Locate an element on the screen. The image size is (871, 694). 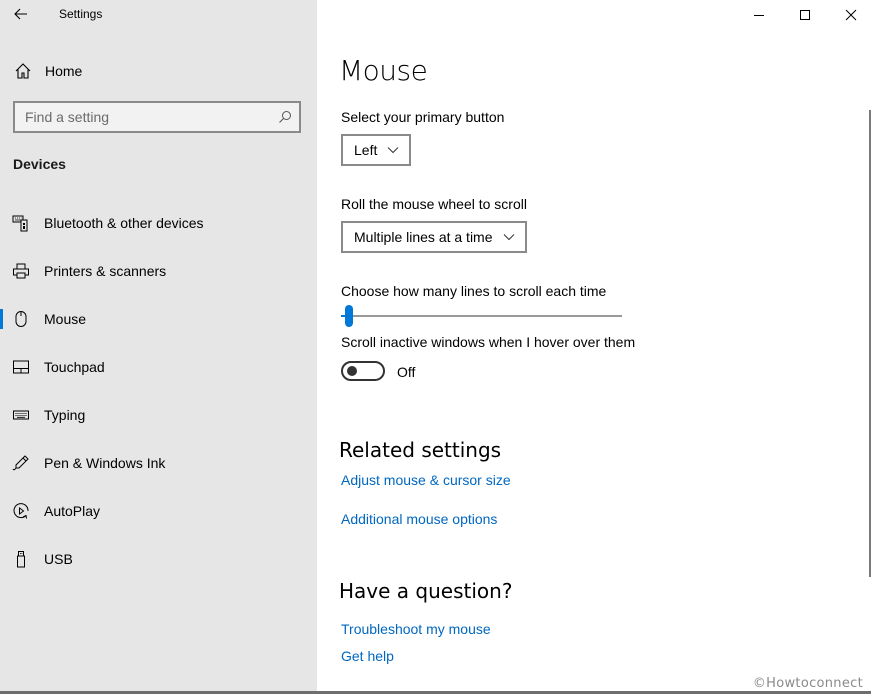
toggle-state-text: Off is located at coordinates (406, 372).